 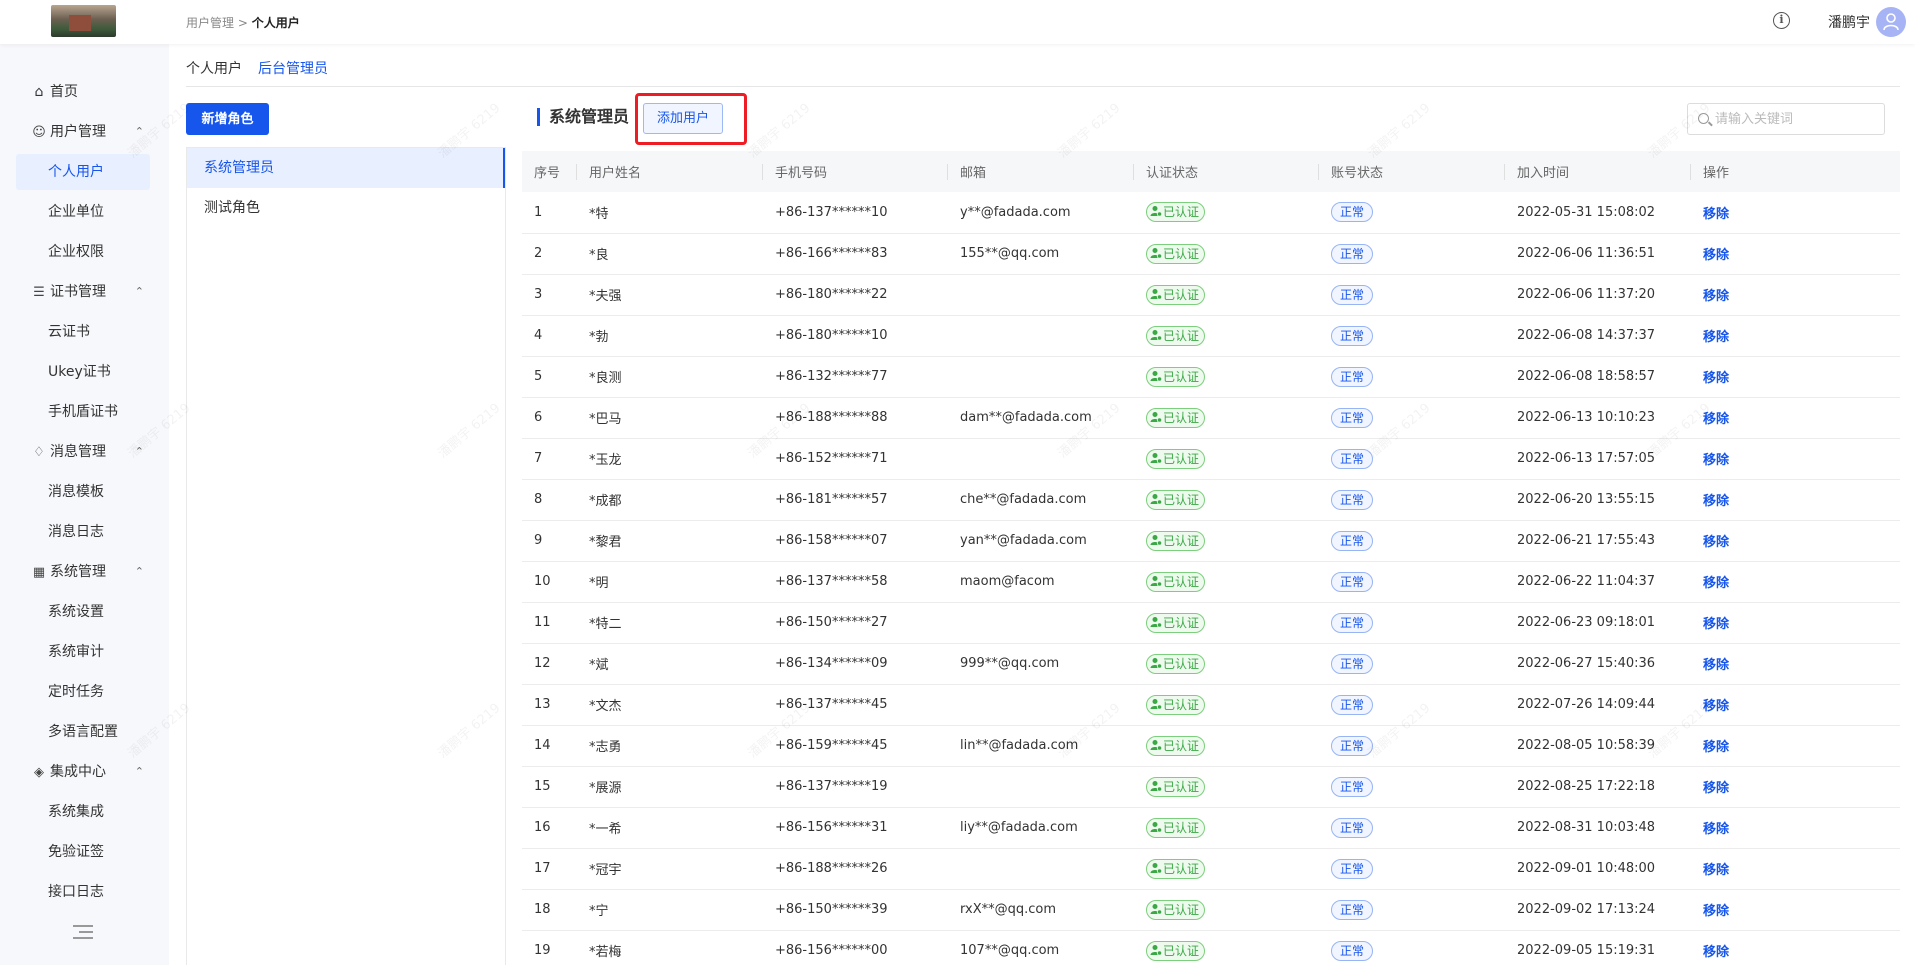 What do you see at coordinates (855, 254) in the screenshot?
I see `cell-phone: +86-166******83` at bounding box center [855, 254].